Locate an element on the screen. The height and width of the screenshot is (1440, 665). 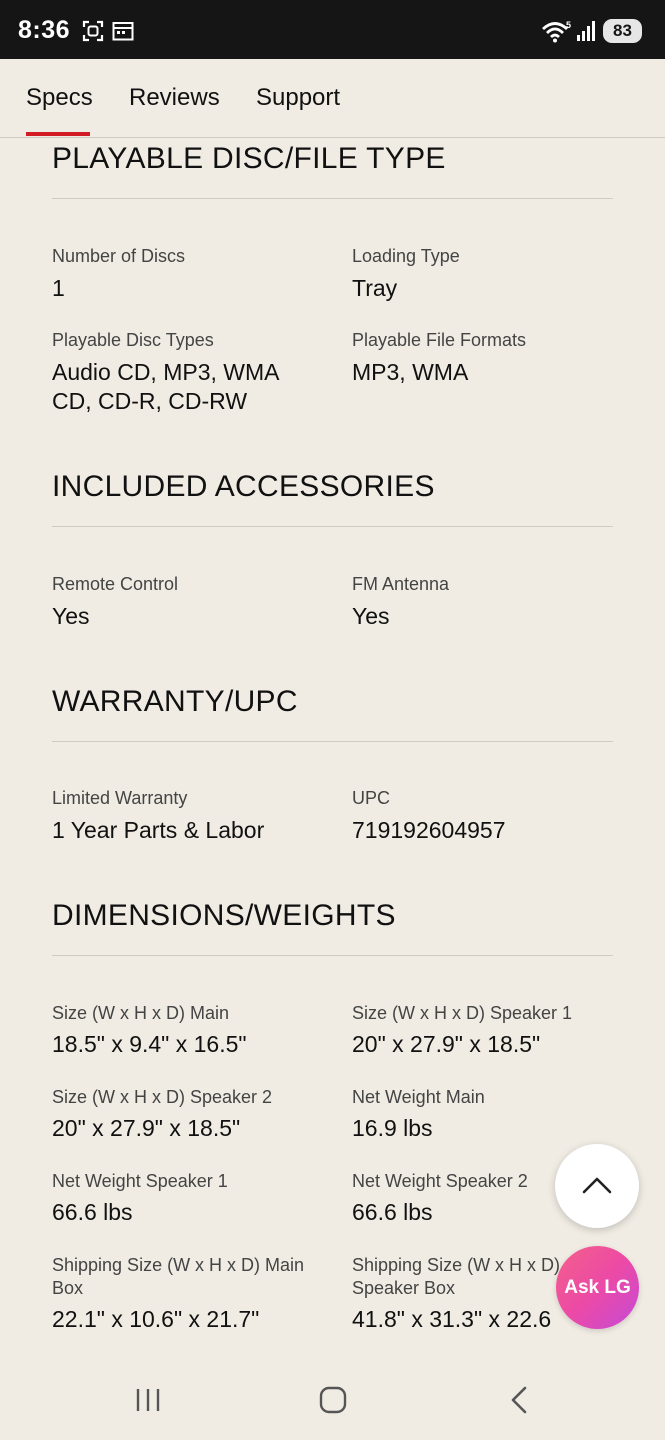
back-icon is located at coordinates (519, 1400).